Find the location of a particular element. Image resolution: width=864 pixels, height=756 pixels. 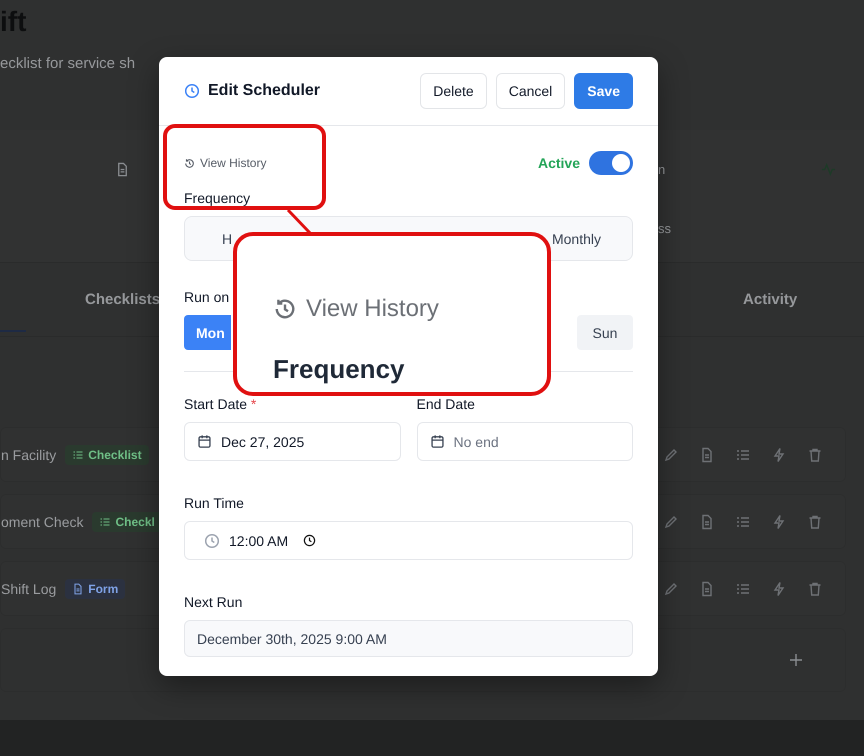

type-badge: Checklist is located at coordinates (107, 454).